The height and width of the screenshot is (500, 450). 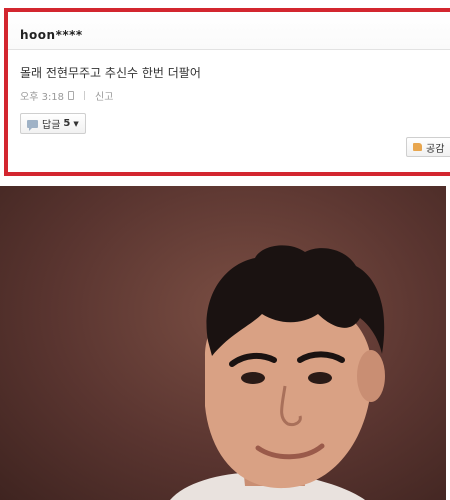 I want to click on like-label: 공감, so click(x=435, y=149).